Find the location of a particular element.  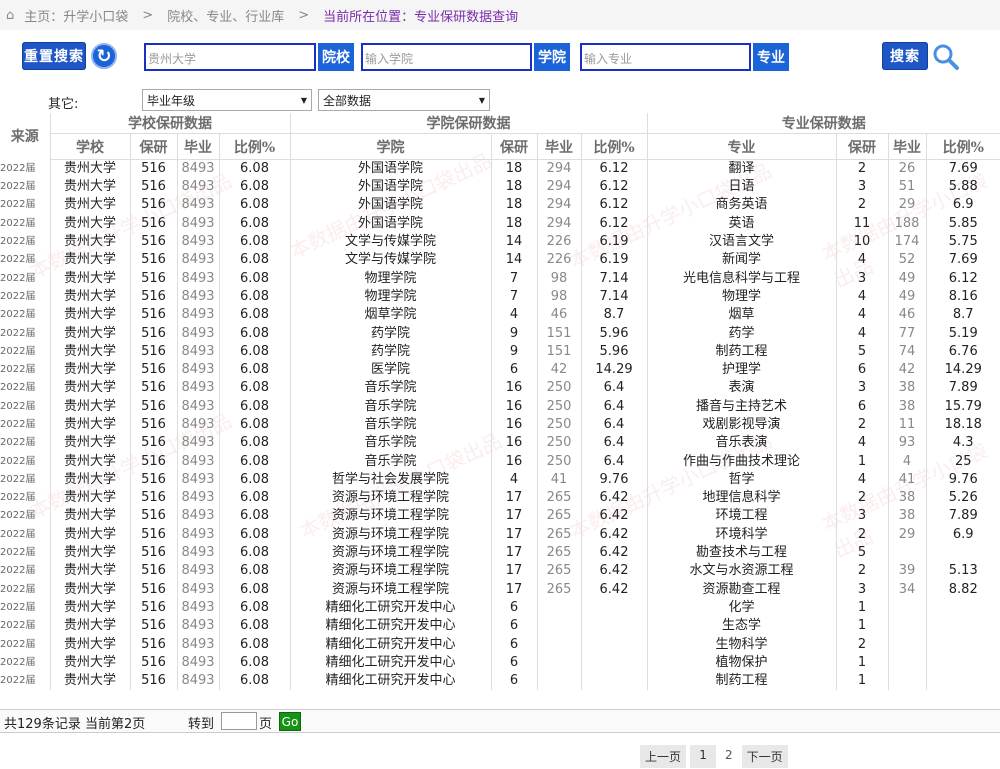

chevron-down-icon: ▼ is located at coordinates (481, 100).